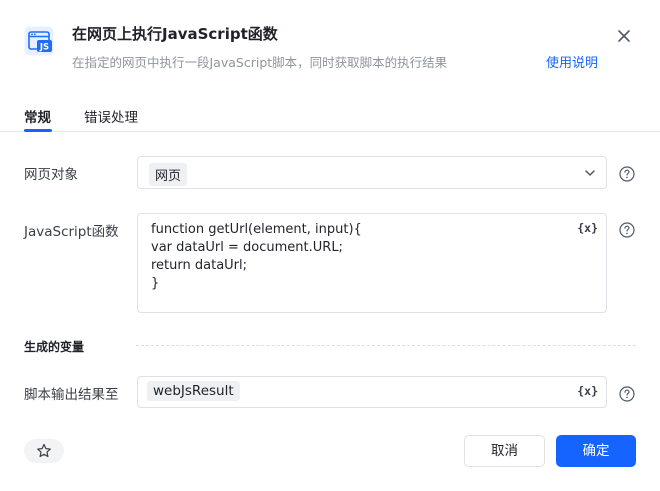  What do you see at coordinates (71, 395) in the screenshot?
I see `output-label: 脚本输出结果至` at bounding box center [71, 395].